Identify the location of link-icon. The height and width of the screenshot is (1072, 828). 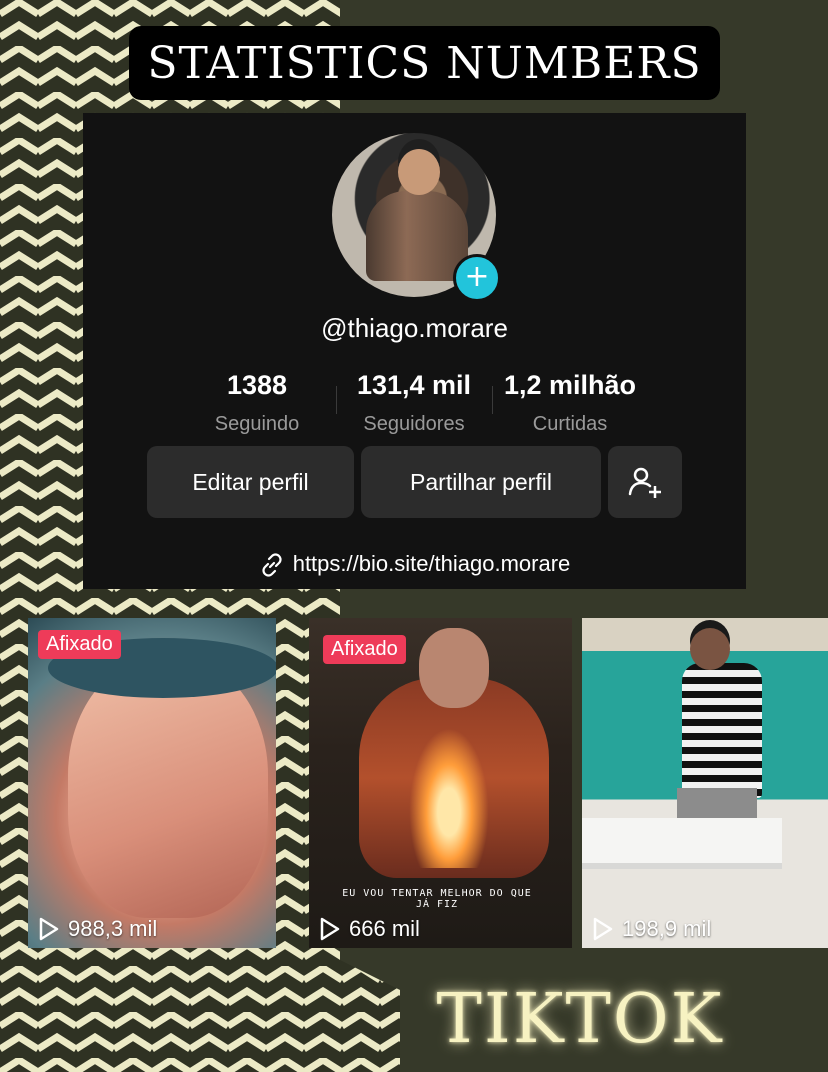
(272, 565).